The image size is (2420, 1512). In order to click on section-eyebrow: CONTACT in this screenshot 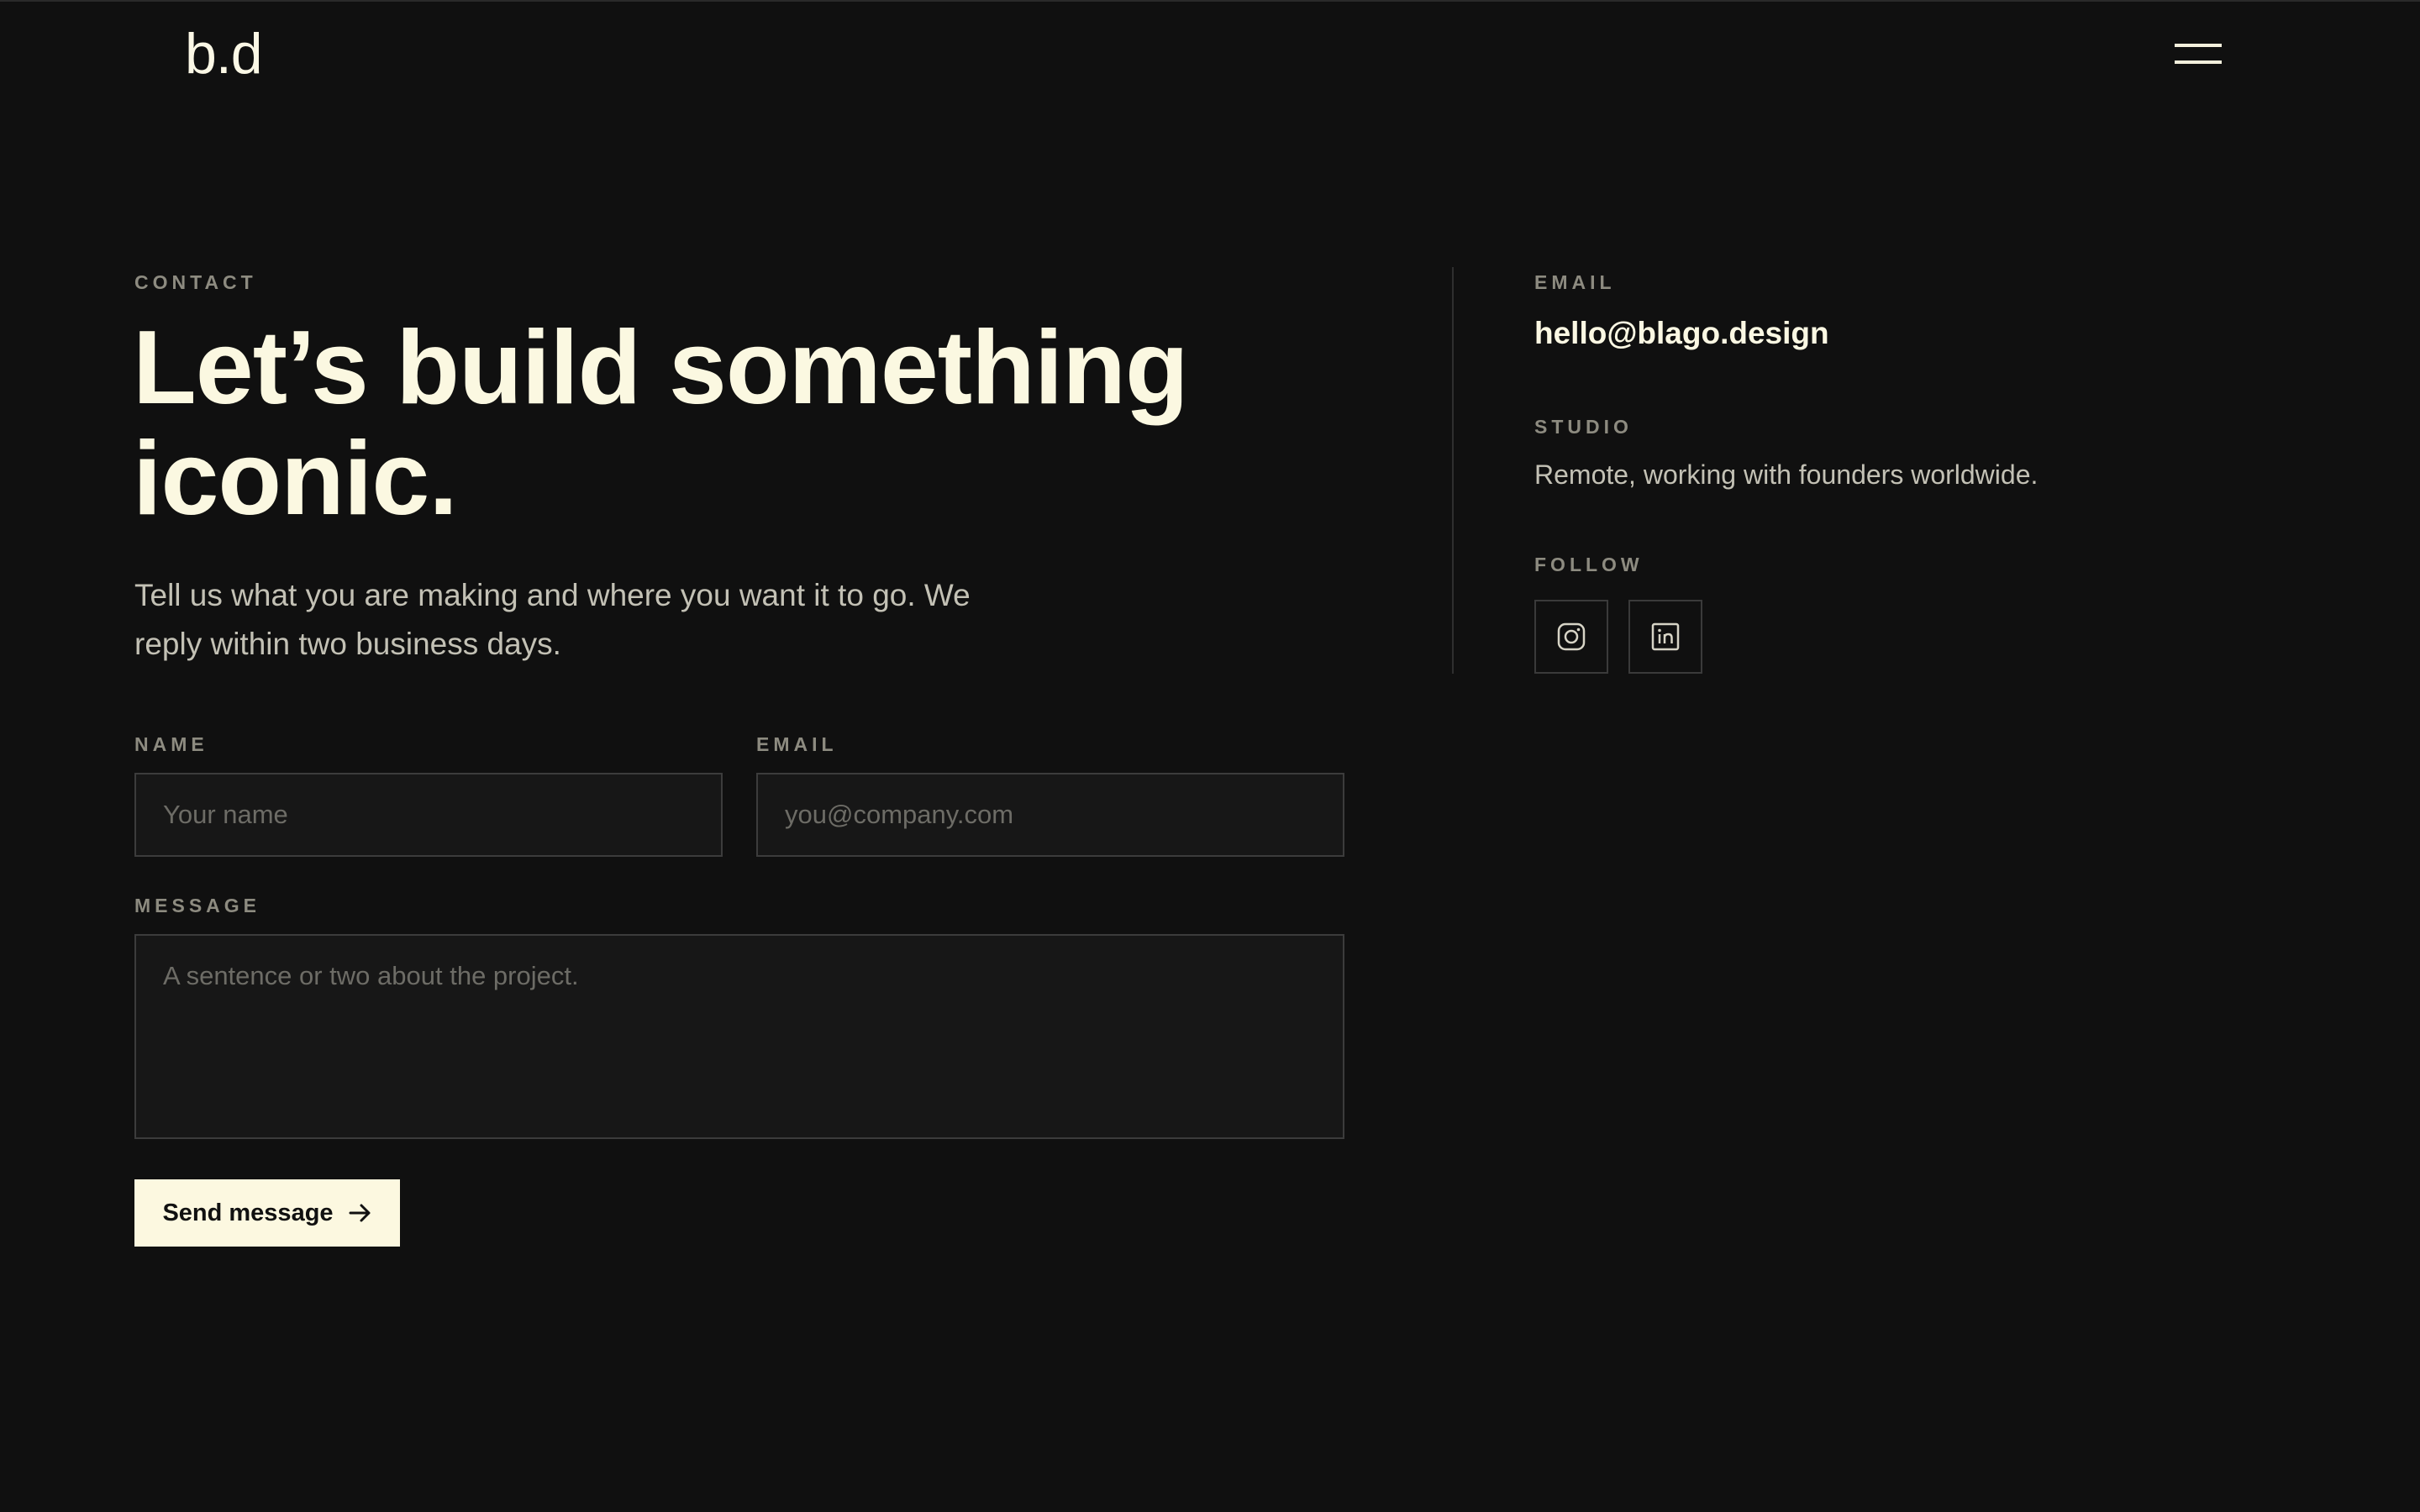, I will do `click(195, 282)`.